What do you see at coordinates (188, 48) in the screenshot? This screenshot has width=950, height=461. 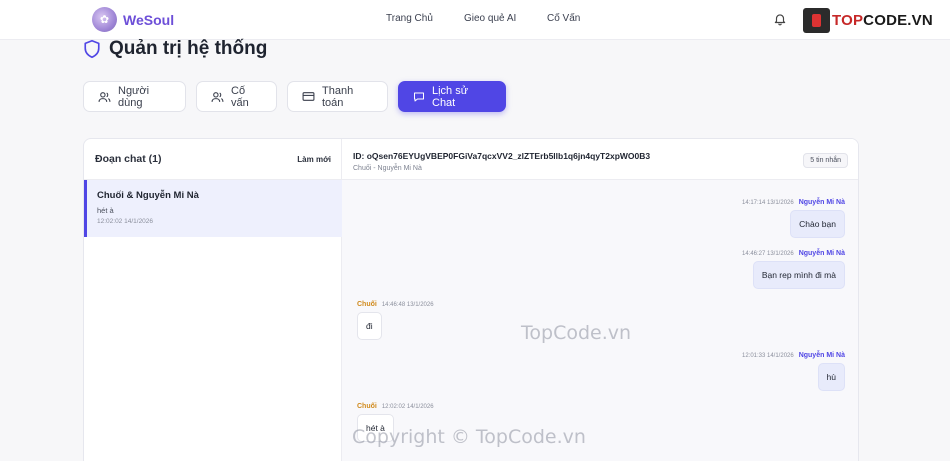 I see `page-title: Quản trị hệ thống` at bounding box center [188, 48].